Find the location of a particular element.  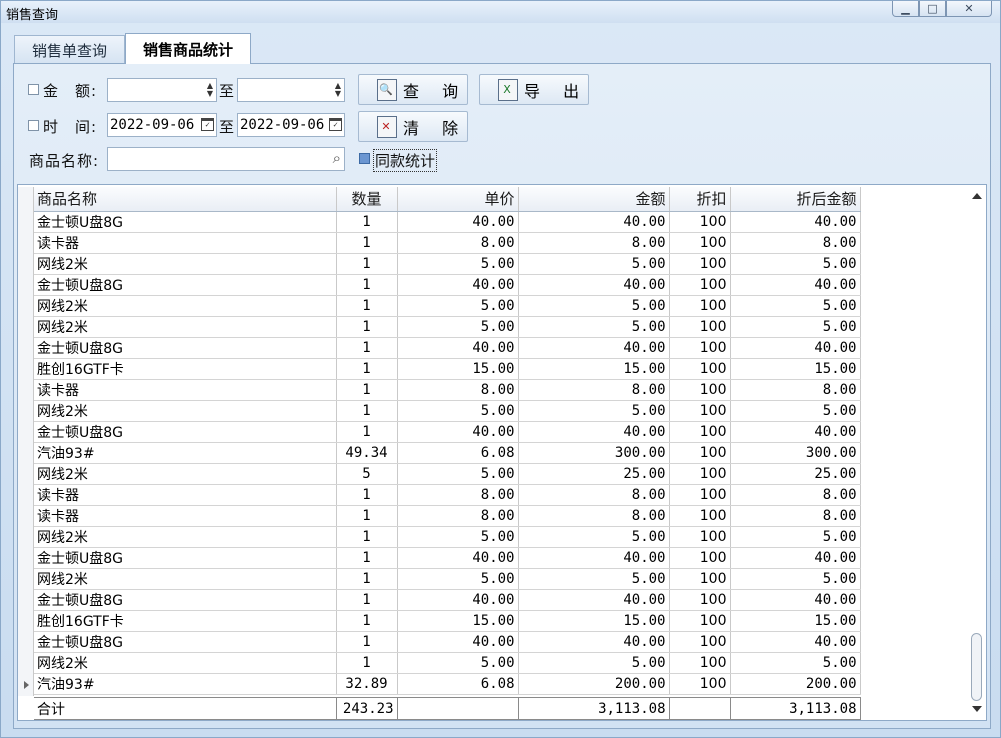

amount-to-input: ▲ ▼ is located at coordinates (291, 90).